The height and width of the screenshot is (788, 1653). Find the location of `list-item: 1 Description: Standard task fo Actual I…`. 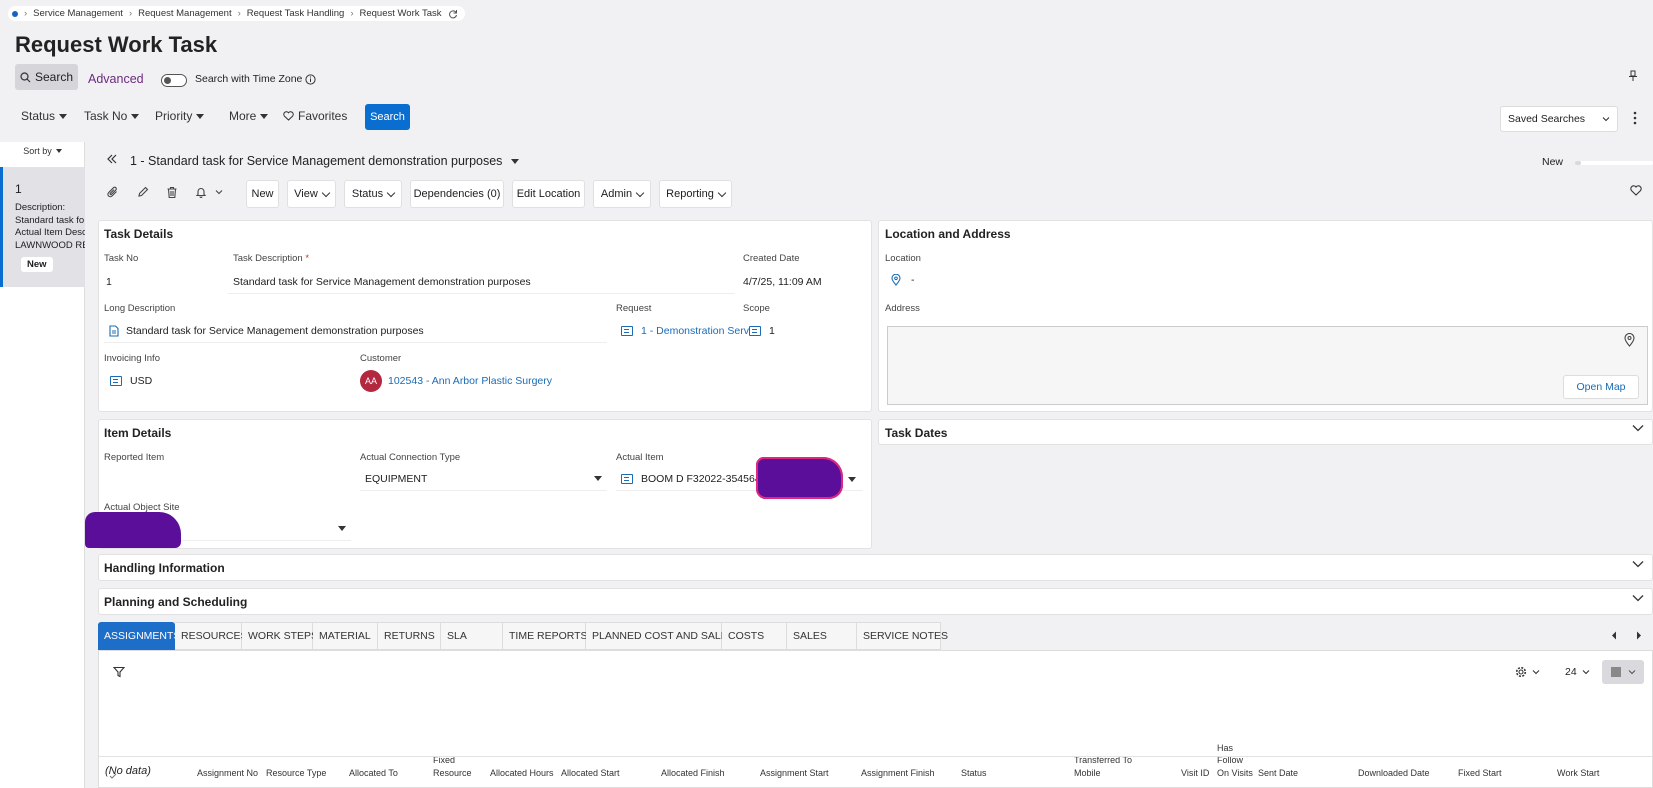

list-item: 1 Description: Standard task fo Actual I… is located at coordinates (42, 227).